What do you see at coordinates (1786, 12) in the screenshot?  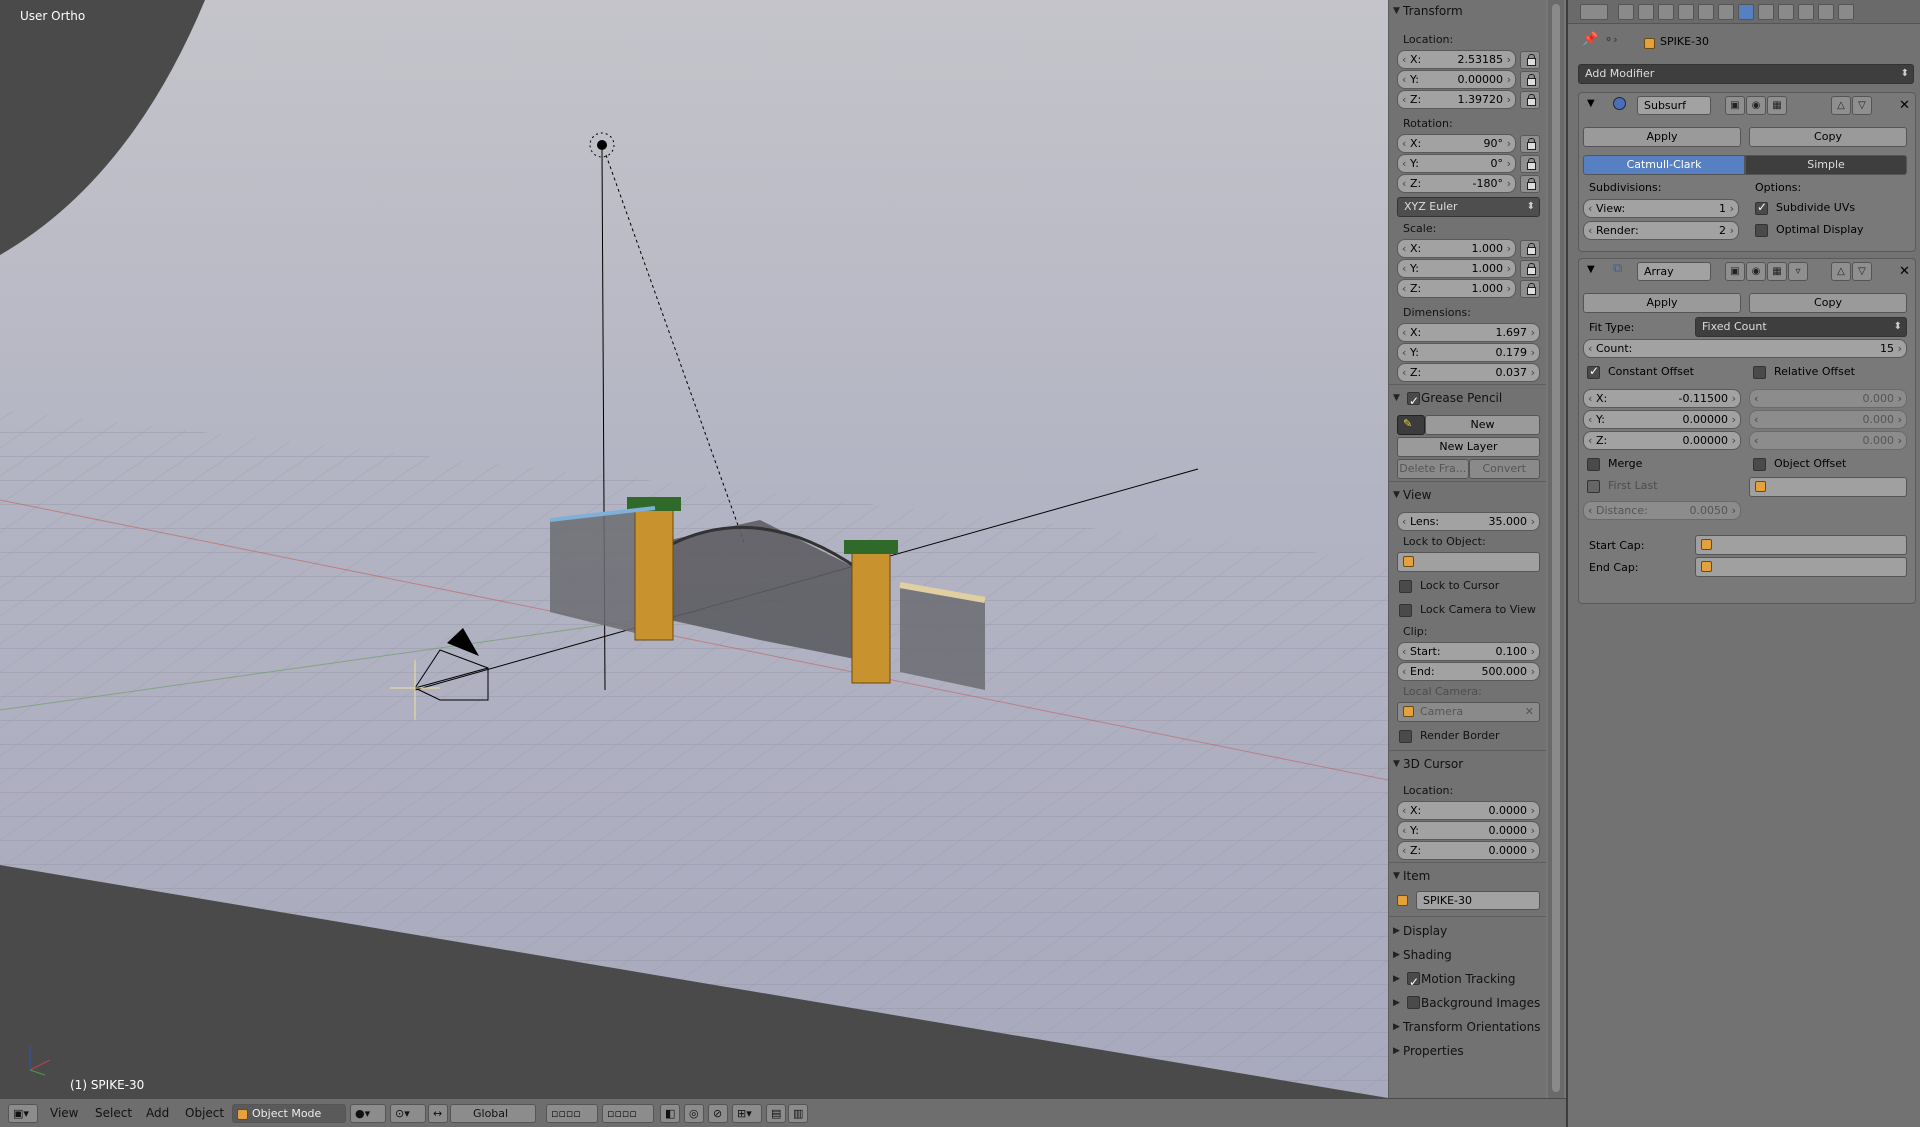 I see `material-tab-icon` at bounding box center [1786, 12].